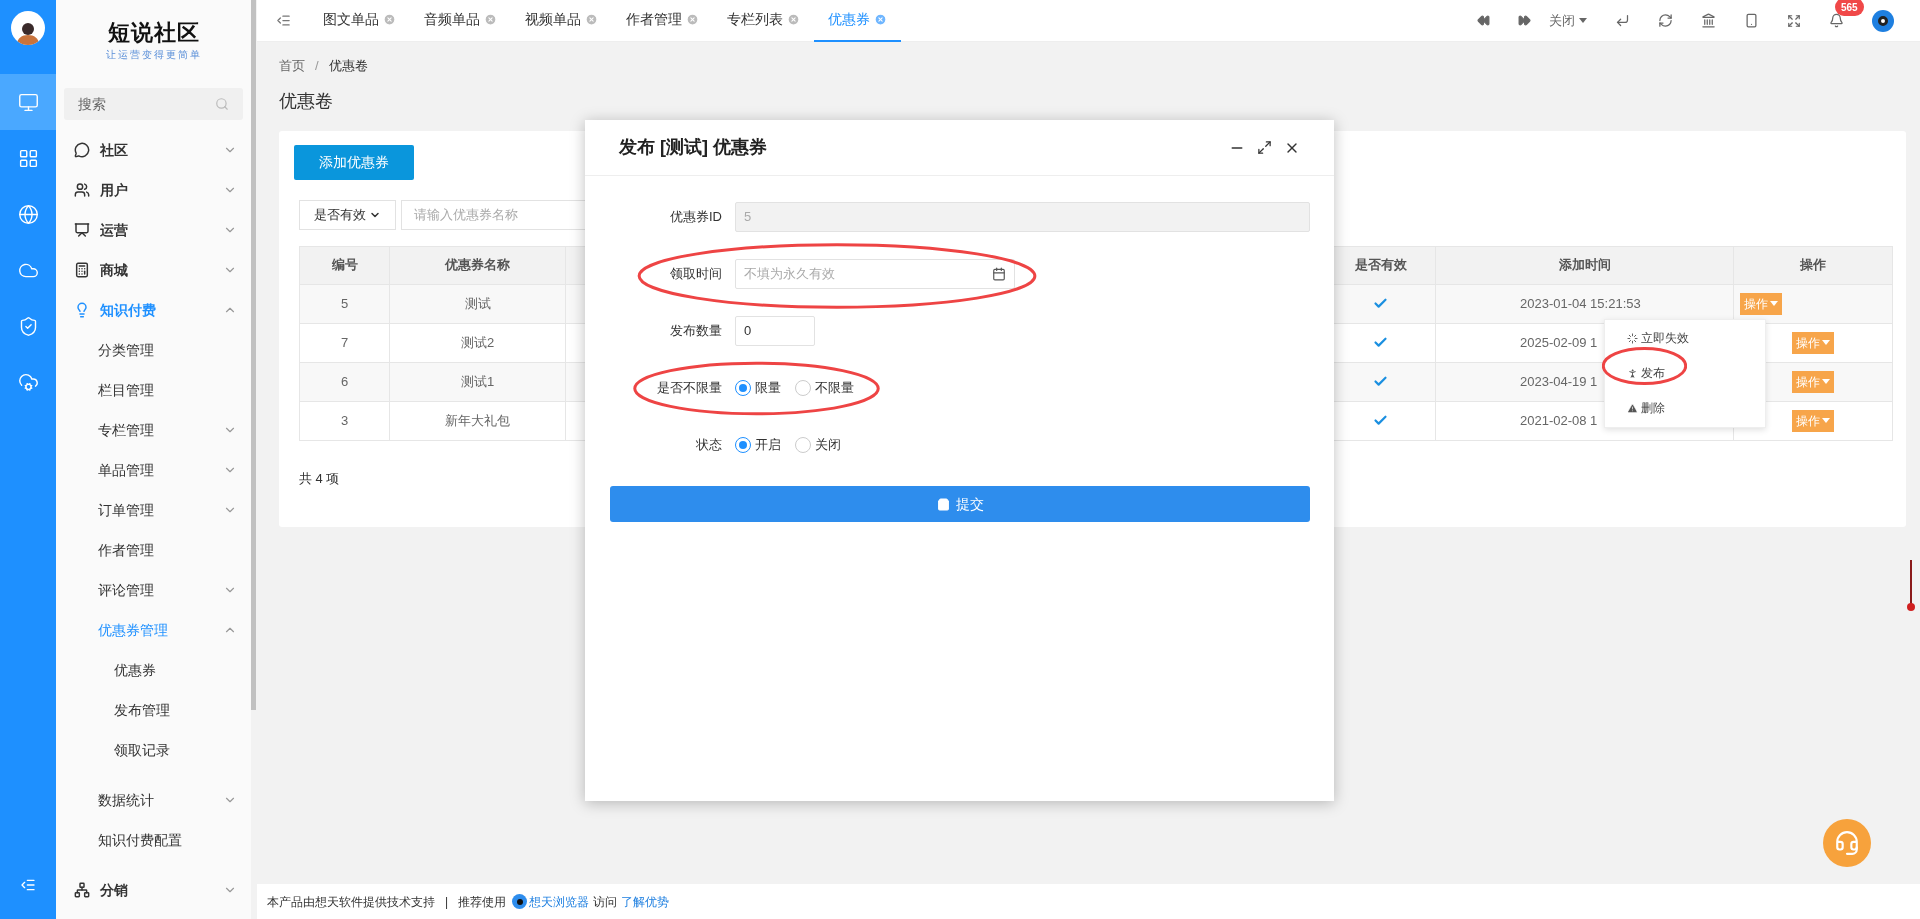  I want to click on browser-logo-icon, so click(520, 901).